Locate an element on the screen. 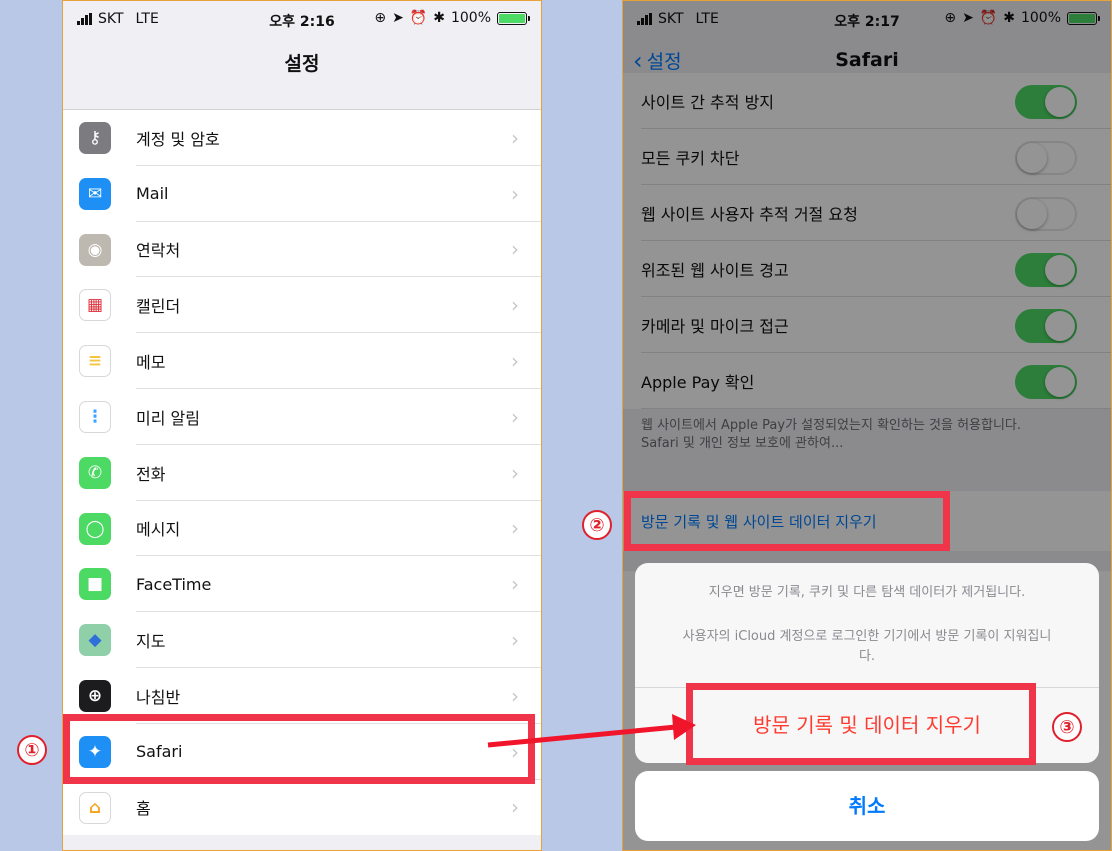  arrow-overlay is located at coordinates (591, 731).